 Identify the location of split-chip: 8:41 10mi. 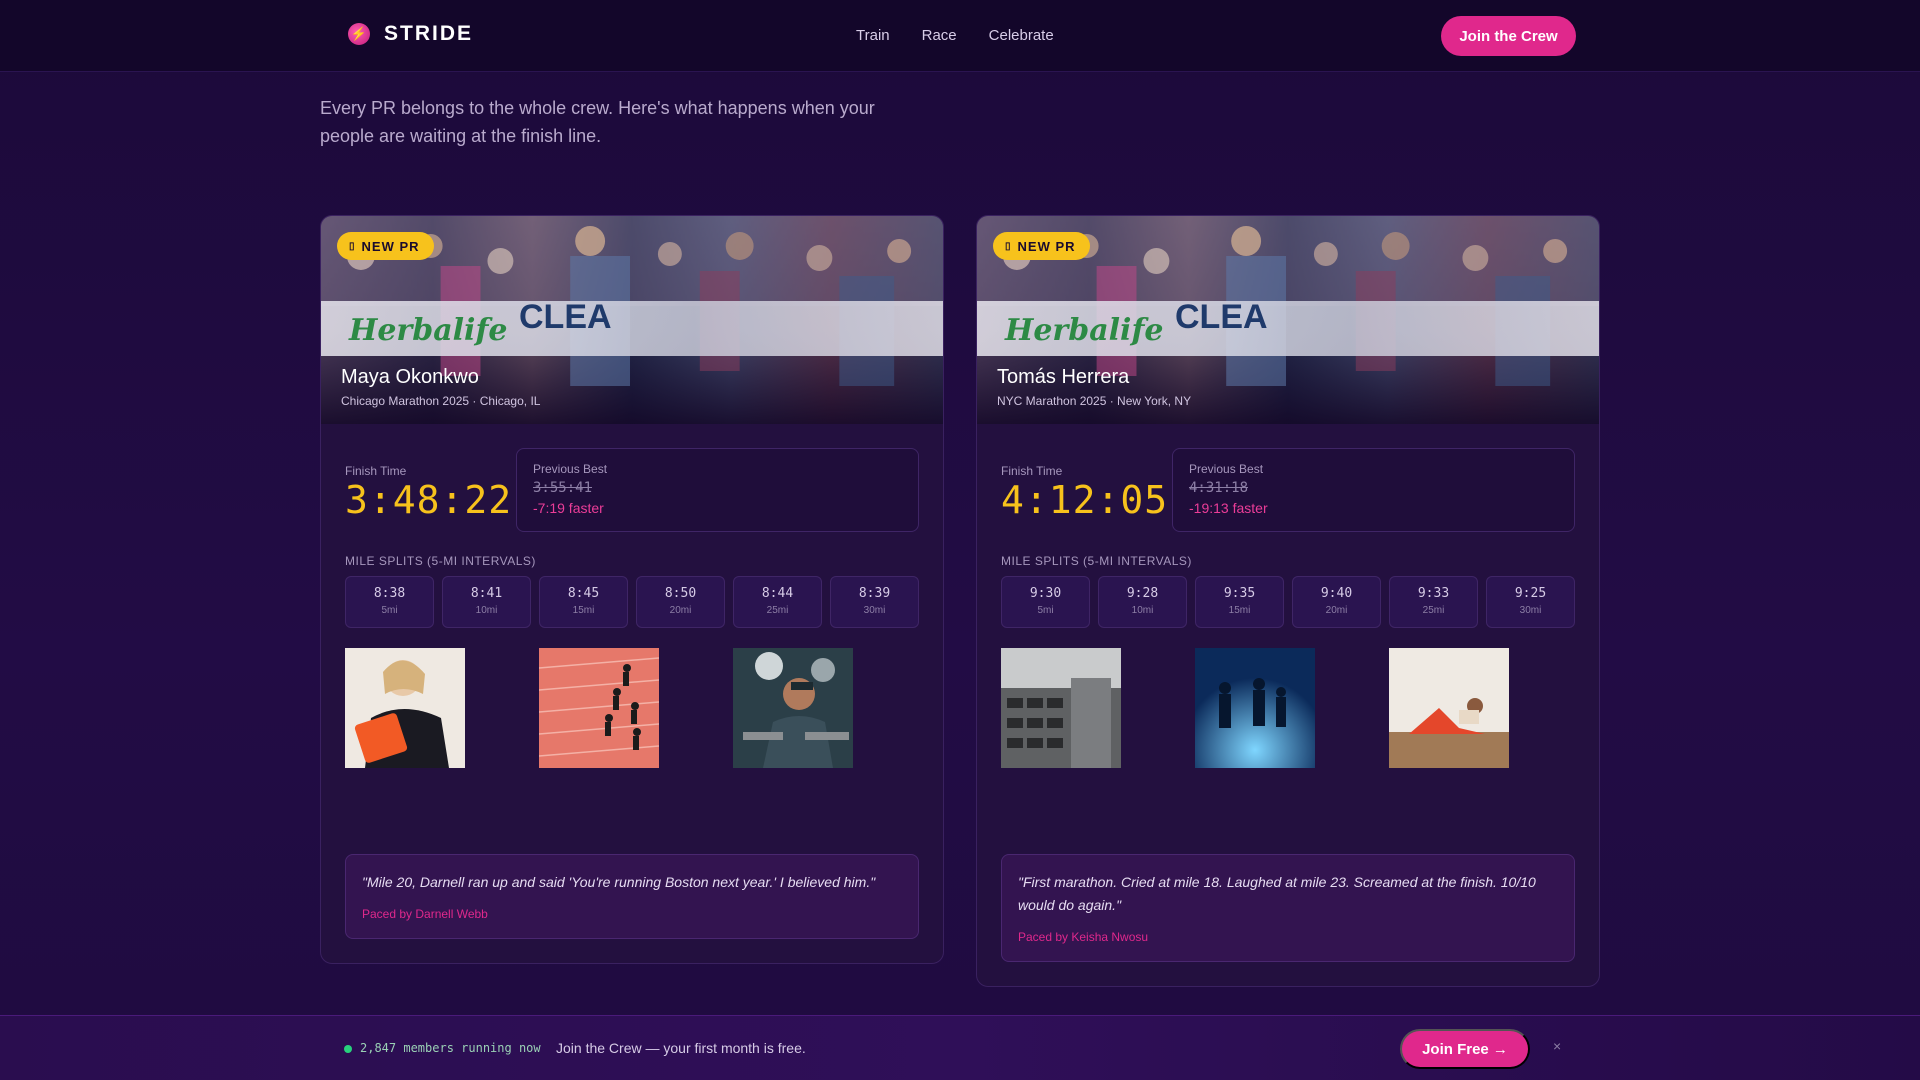
(486, 602).